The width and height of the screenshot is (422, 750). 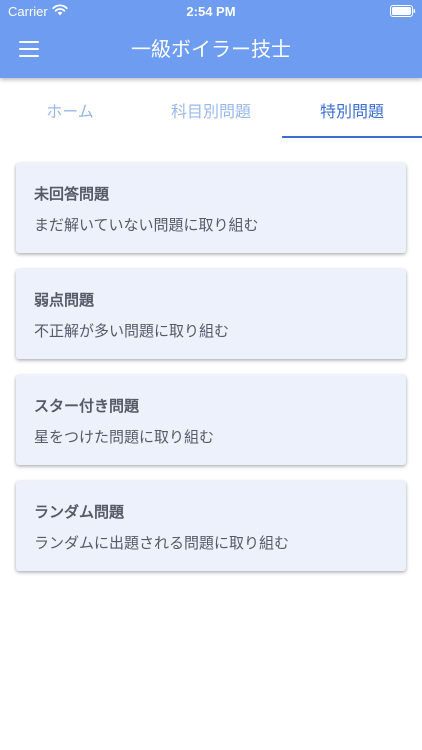 I want to click on card-random-problems: ランダム問題 ランダムに出題される問題に取り組む, so click(x=211, y=526).